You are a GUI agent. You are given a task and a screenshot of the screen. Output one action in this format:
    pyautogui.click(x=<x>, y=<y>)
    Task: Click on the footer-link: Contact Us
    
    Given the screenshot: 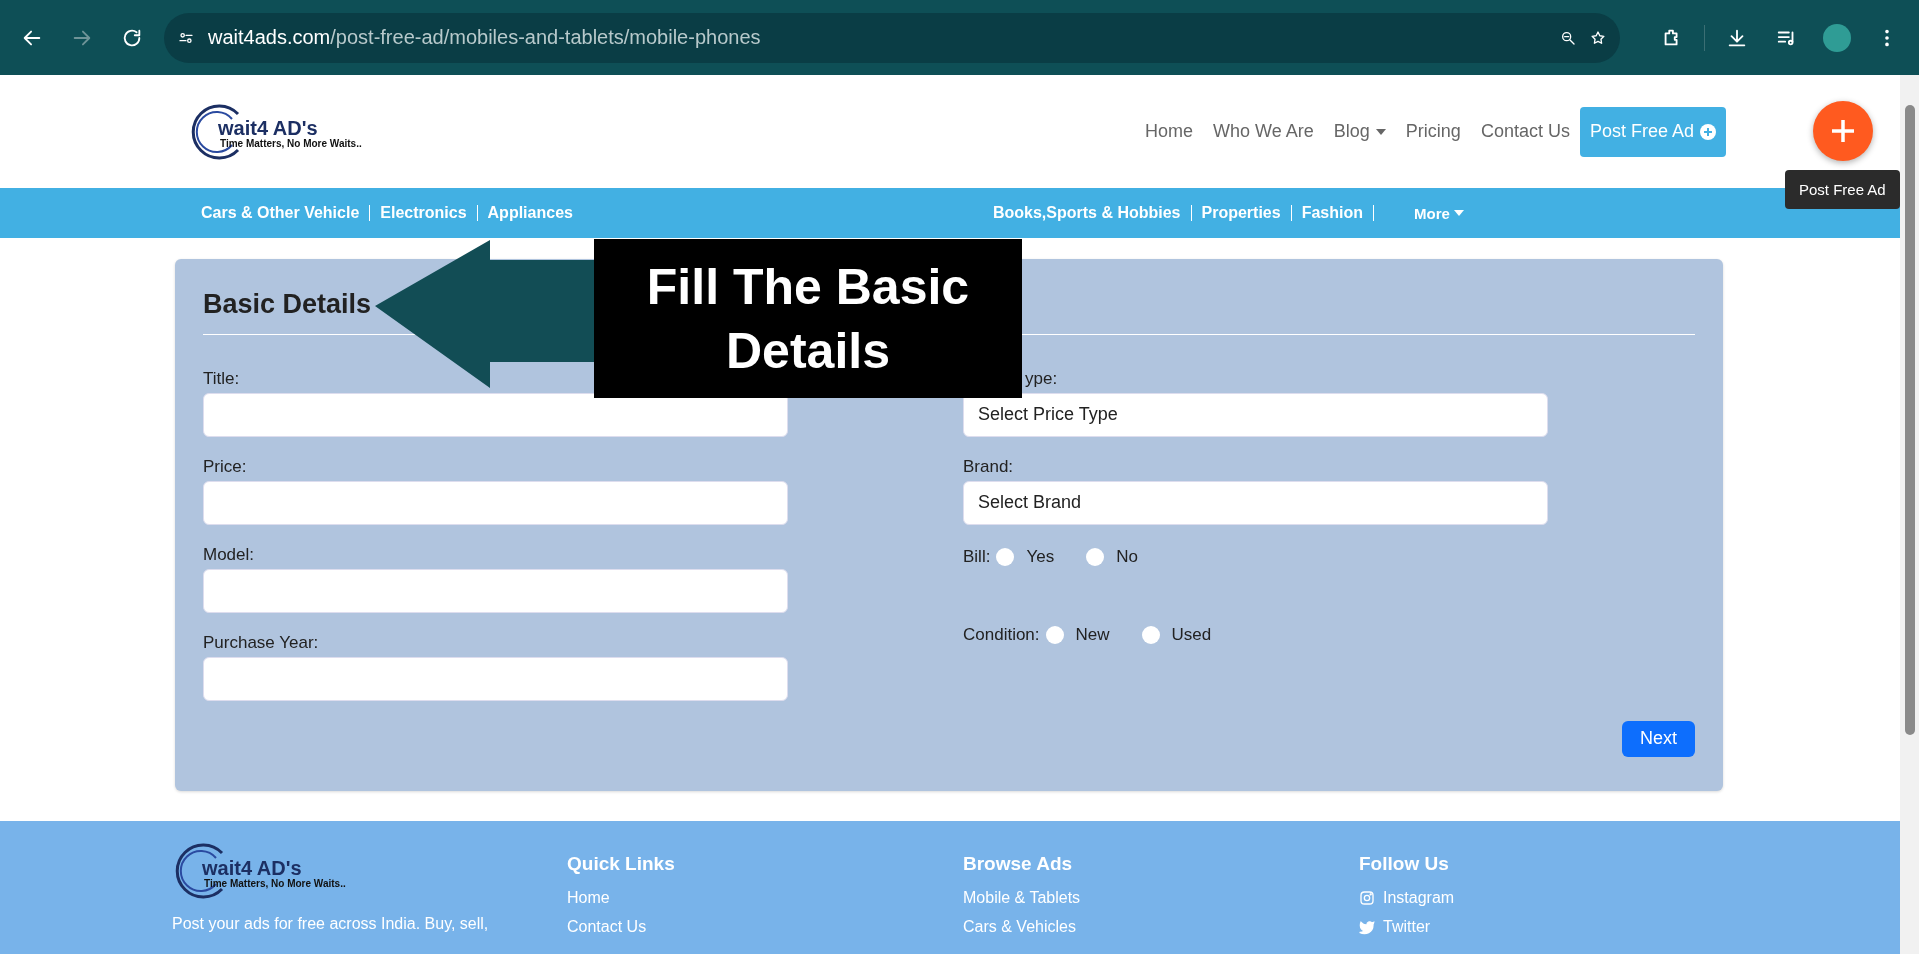 What is the action you would take?
    pyautogui.click(x=765, y=927)
    